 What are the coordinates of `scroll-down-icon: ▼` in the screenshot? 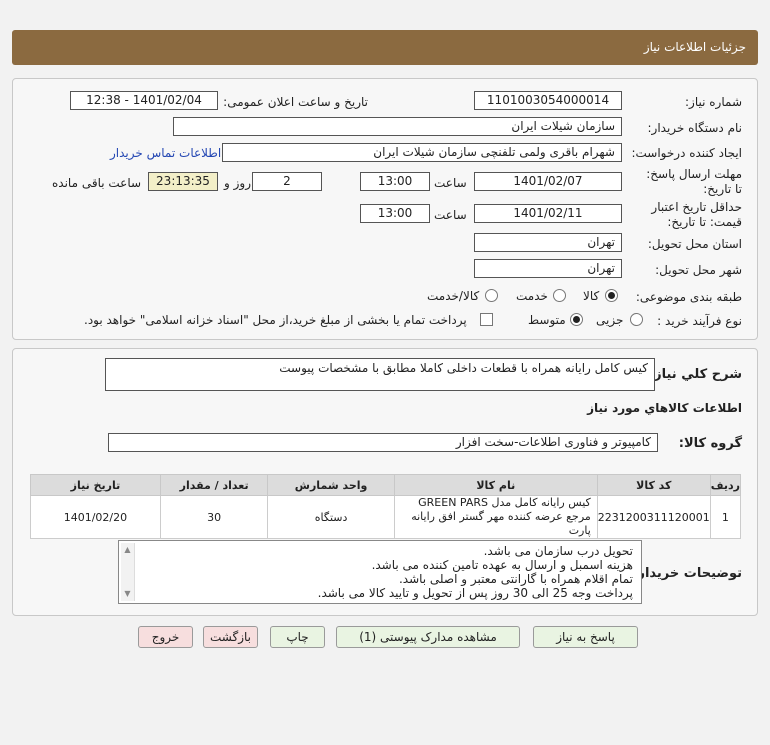 It's located at (127, 594).